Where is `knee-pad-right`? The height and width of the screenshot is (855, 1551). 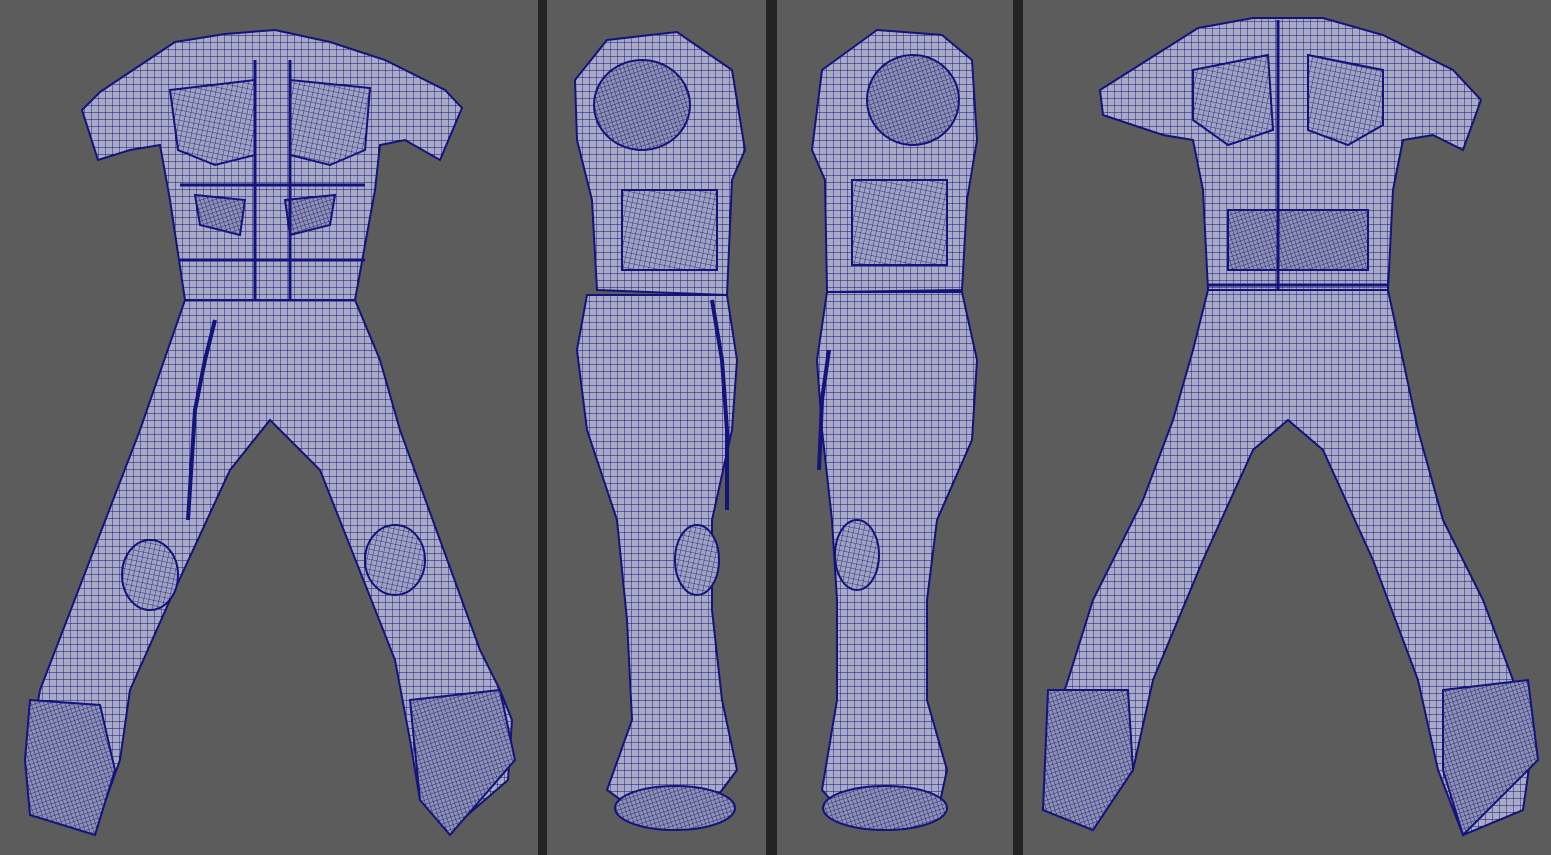
knee-pad-right is located at coordinates (395, 560).